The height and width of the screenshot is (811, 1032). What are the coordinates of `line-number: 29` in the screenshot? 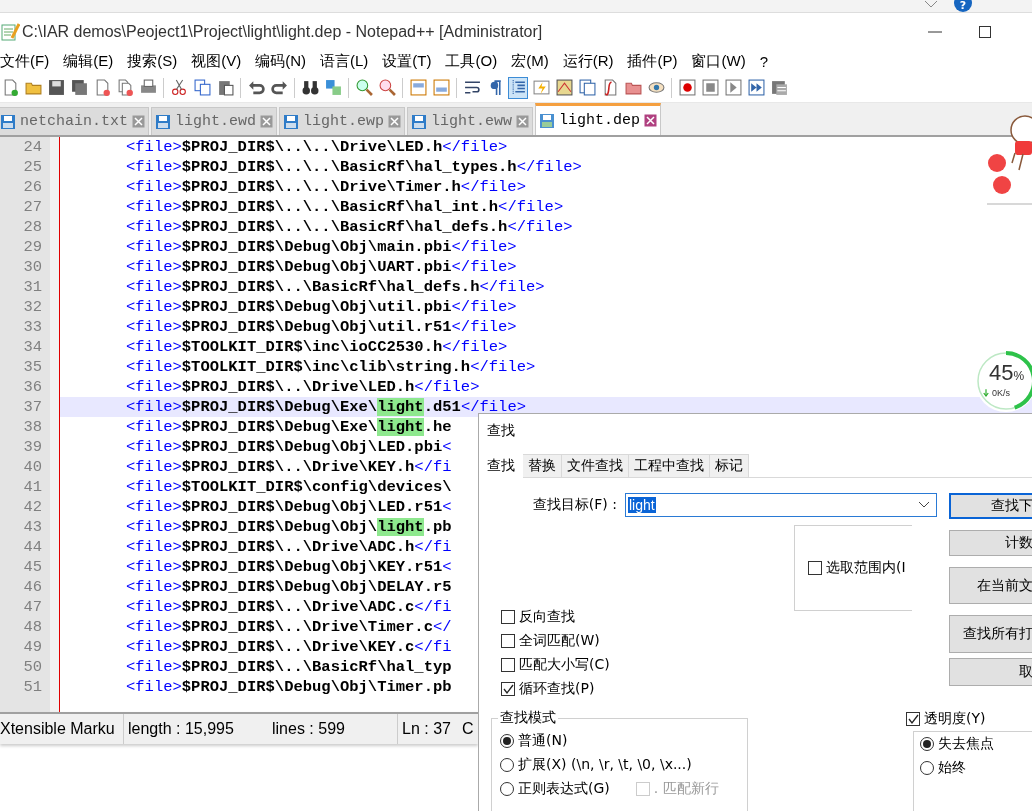 It's located at (32, 247).